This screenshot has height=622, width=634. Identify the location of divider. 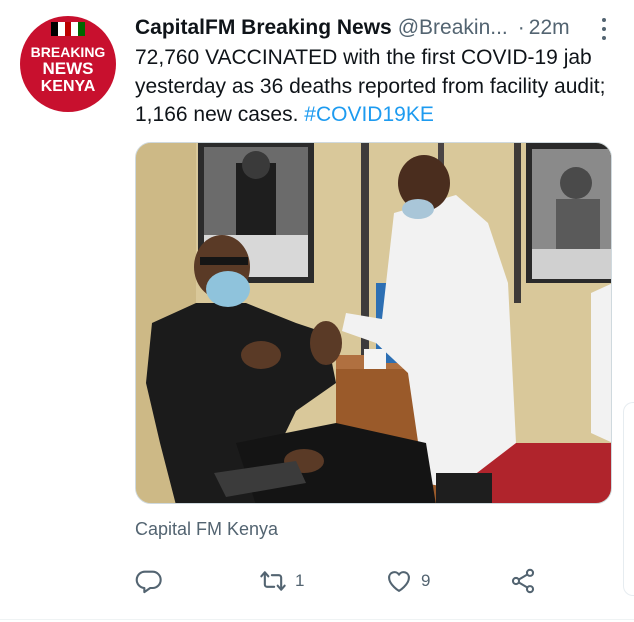
(317, 619).